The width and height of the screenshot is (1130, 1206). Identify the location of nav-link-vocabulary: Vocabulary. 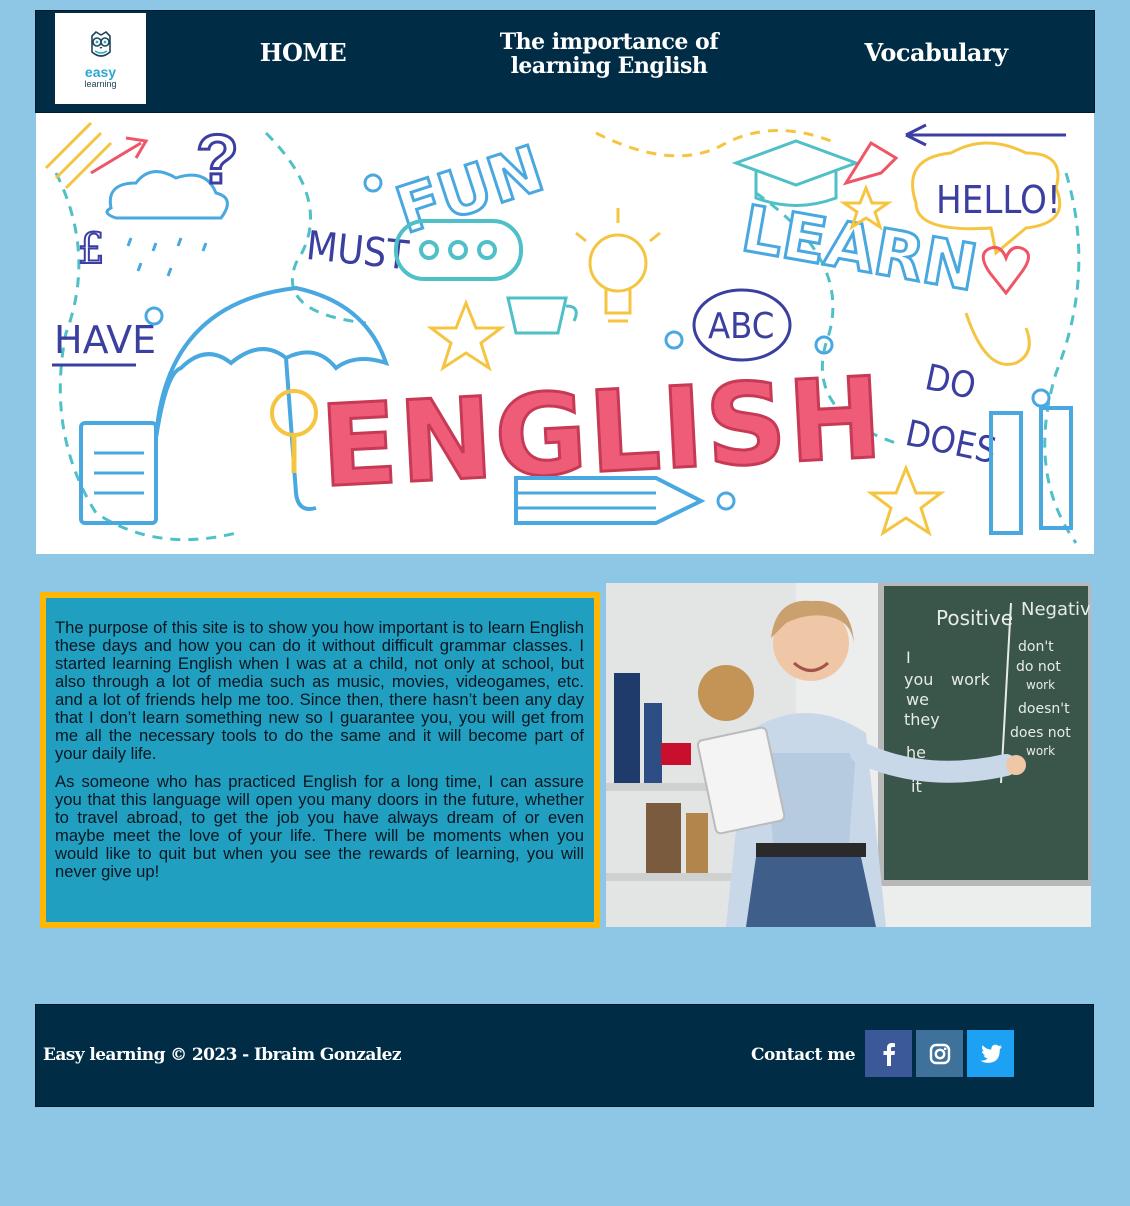
(936, 52).